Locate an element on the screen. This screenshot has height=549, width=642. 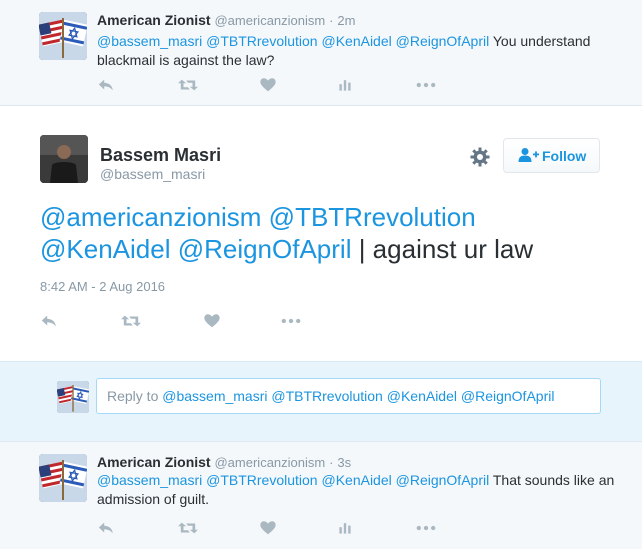
profile-photo is located at coordinates (64, 159).